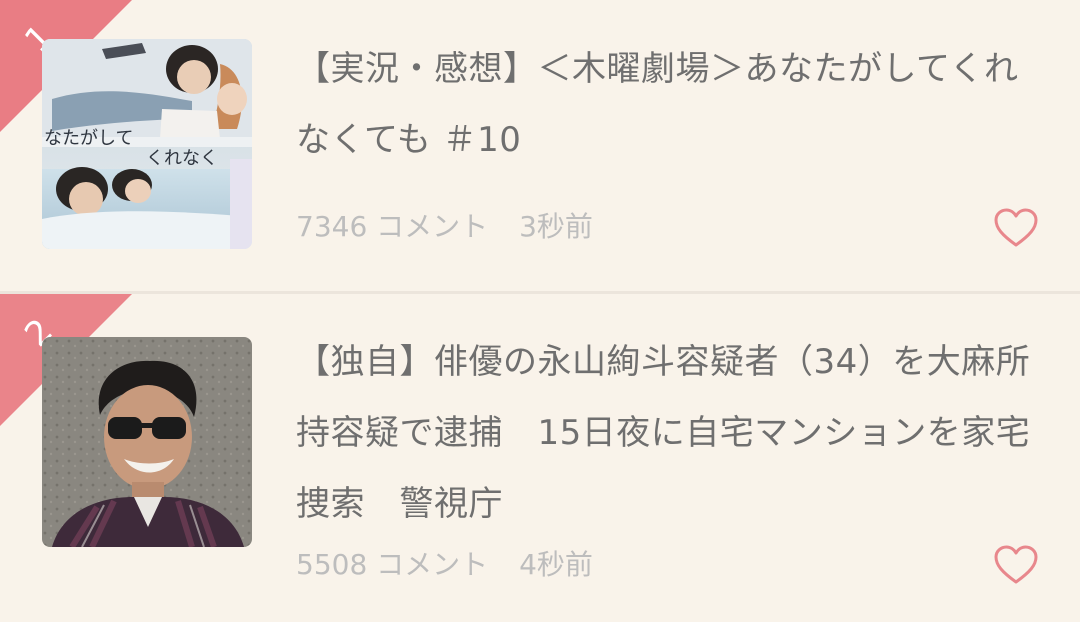 The height and width of the screenshot is (622, 1080). I want to click on article-meta: 7346 コメント 3秒前, so click(444, 227).